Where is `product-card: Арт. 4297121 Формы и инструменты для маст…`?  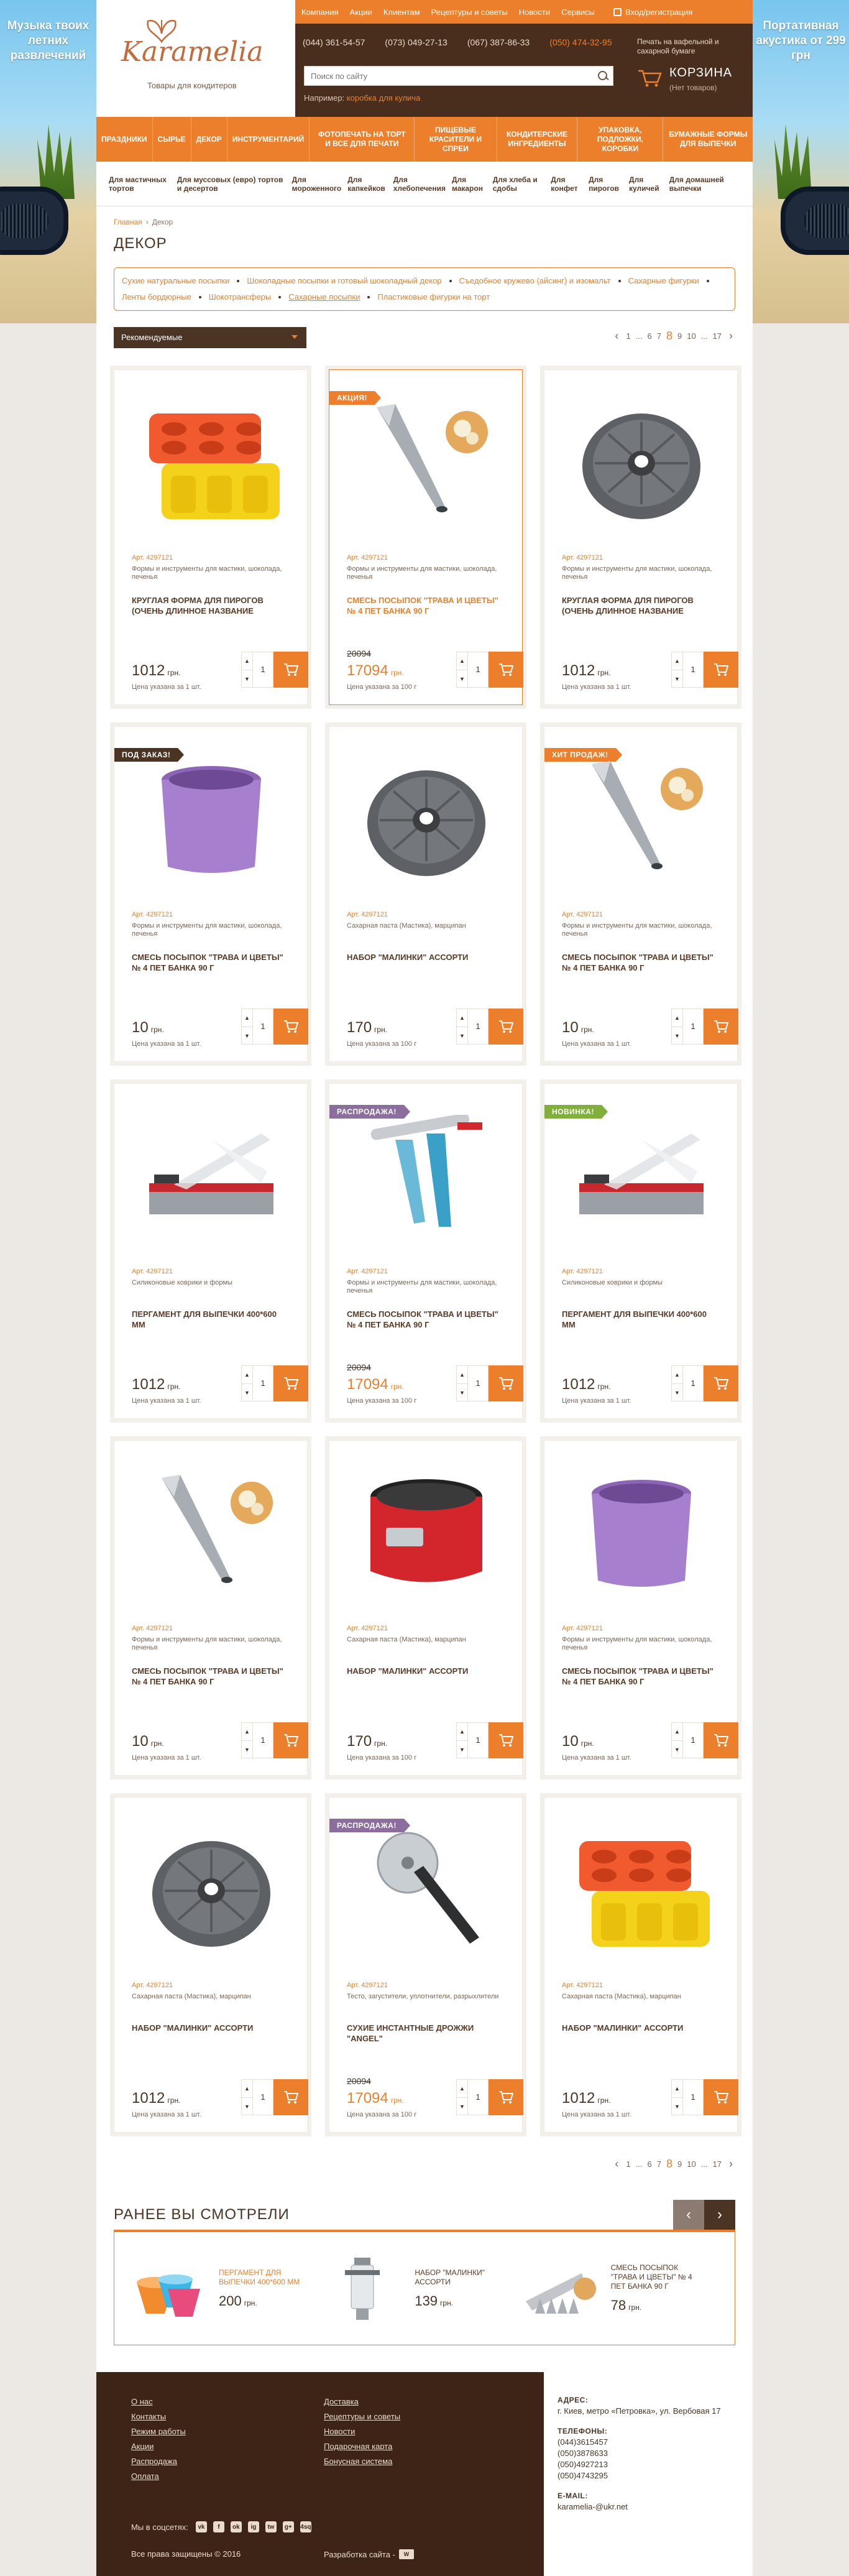 product-card: Арт. 4297121 Формы и инструменты для маст… is located at coordinates (641, 1608).